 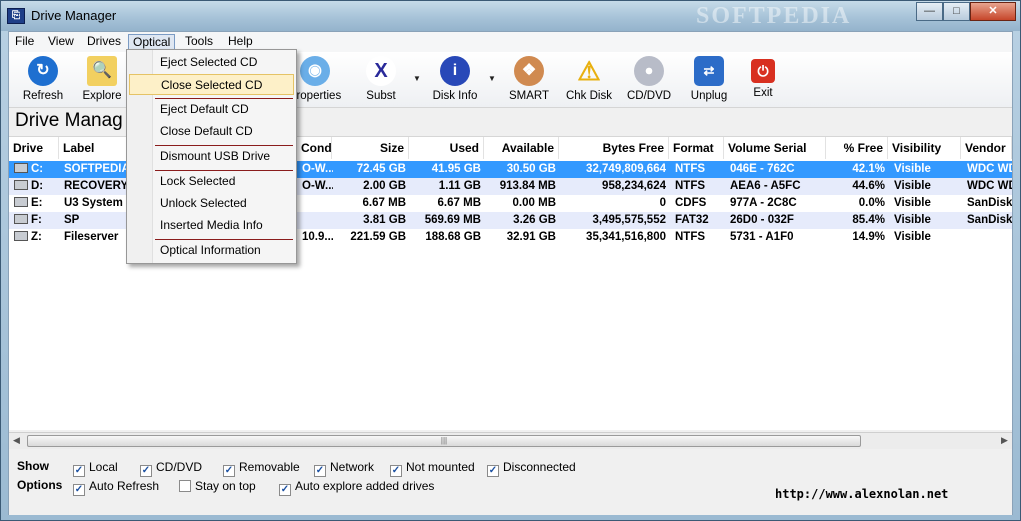 I want to click on scrollbar-thumb: |||, so click(x=444, y=441).